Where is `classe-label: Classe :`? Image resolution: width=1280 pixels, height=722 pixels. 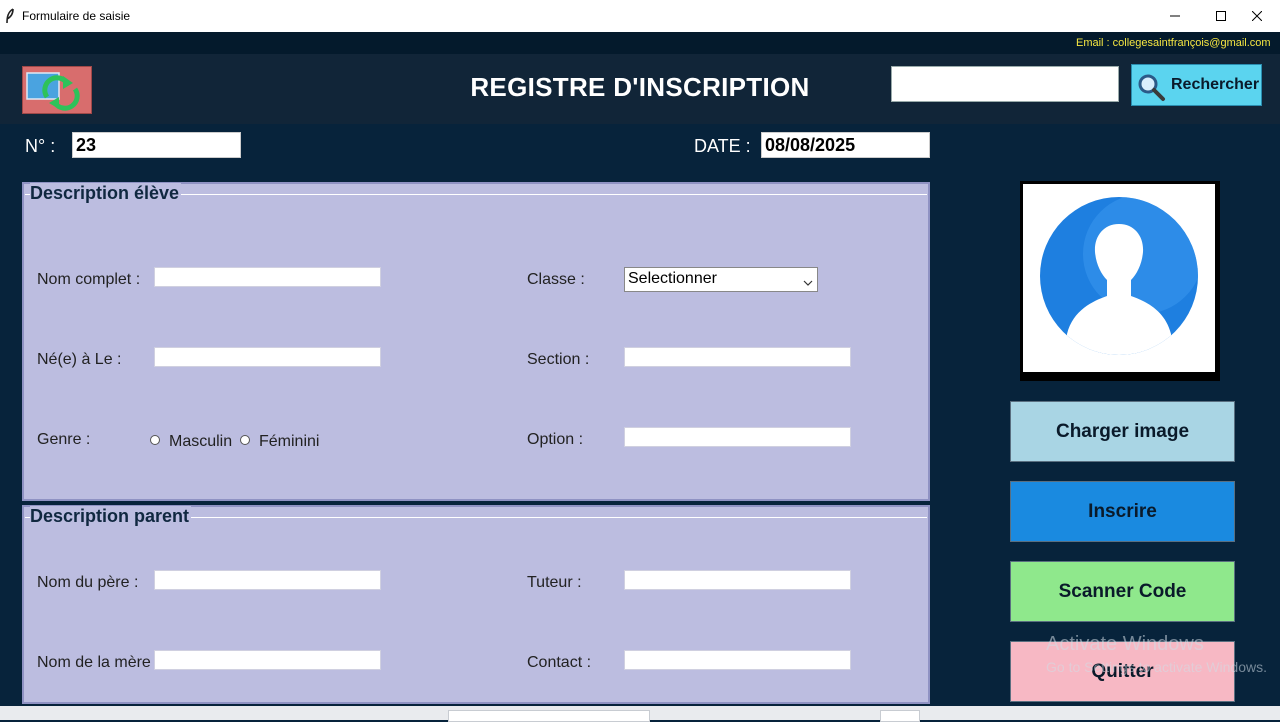
classe-label: Classe : is located at coordinates (556, 279).